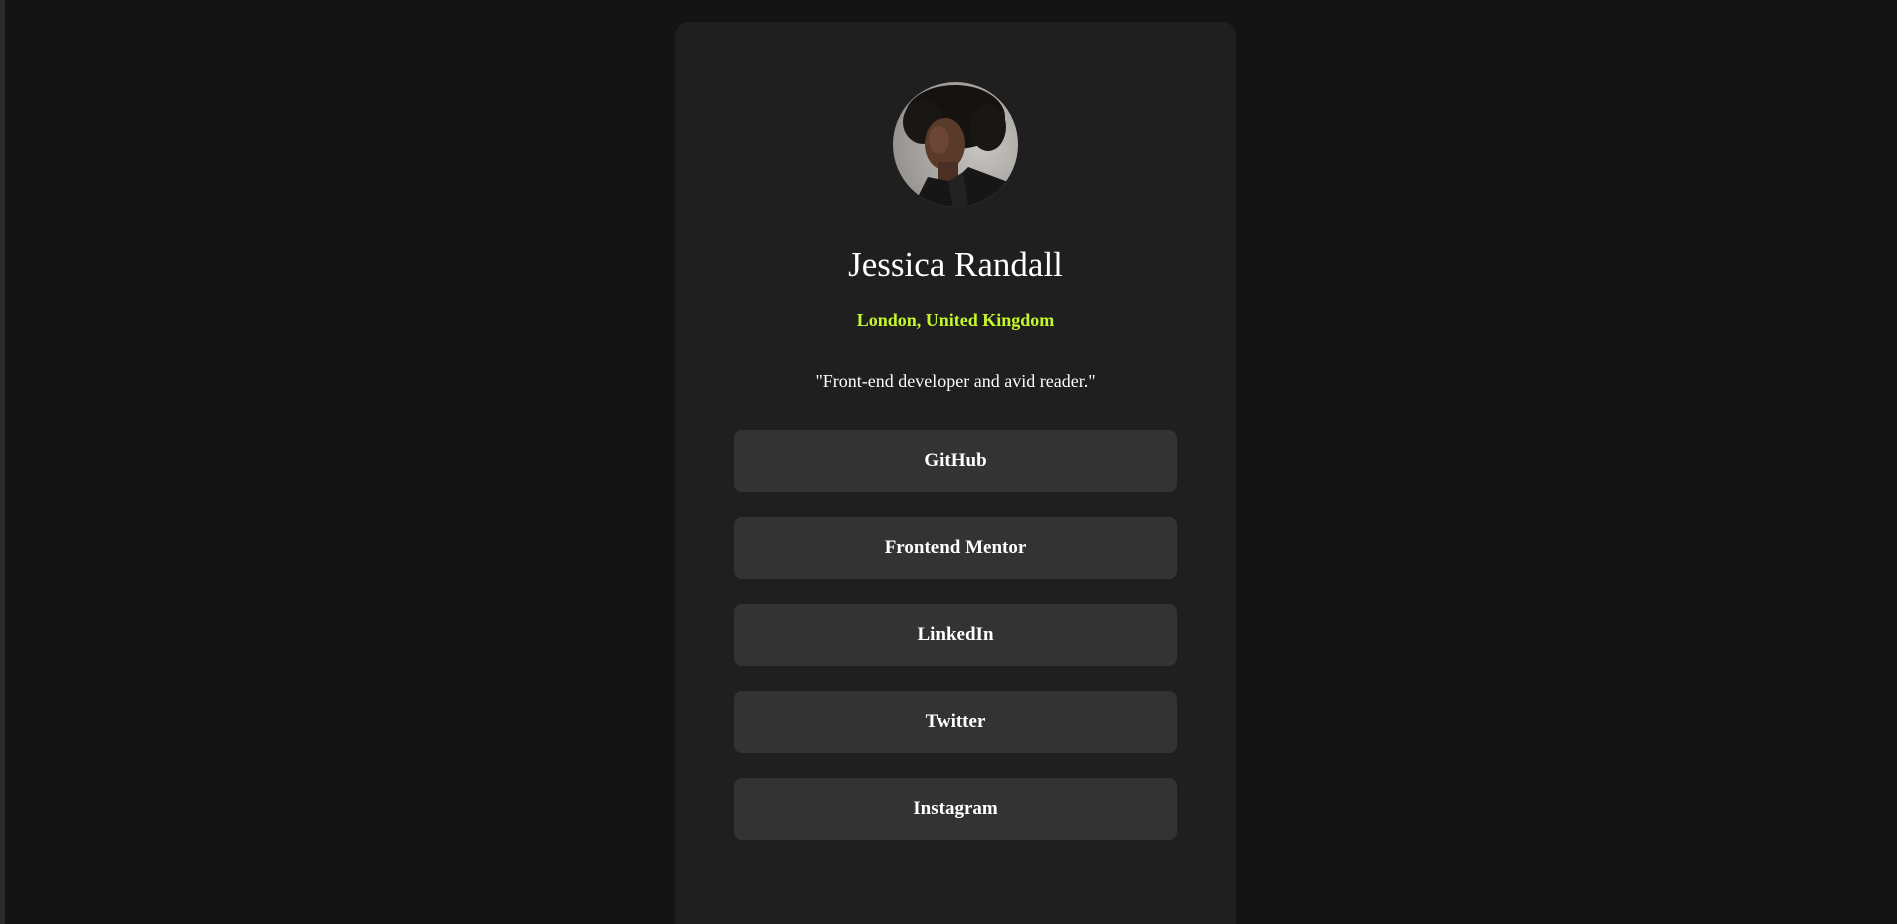  Describe the element at coordinates (955, 548) in the screenshot. I see `frontend-mentor-link-button: Frontend Mentor` at that location.